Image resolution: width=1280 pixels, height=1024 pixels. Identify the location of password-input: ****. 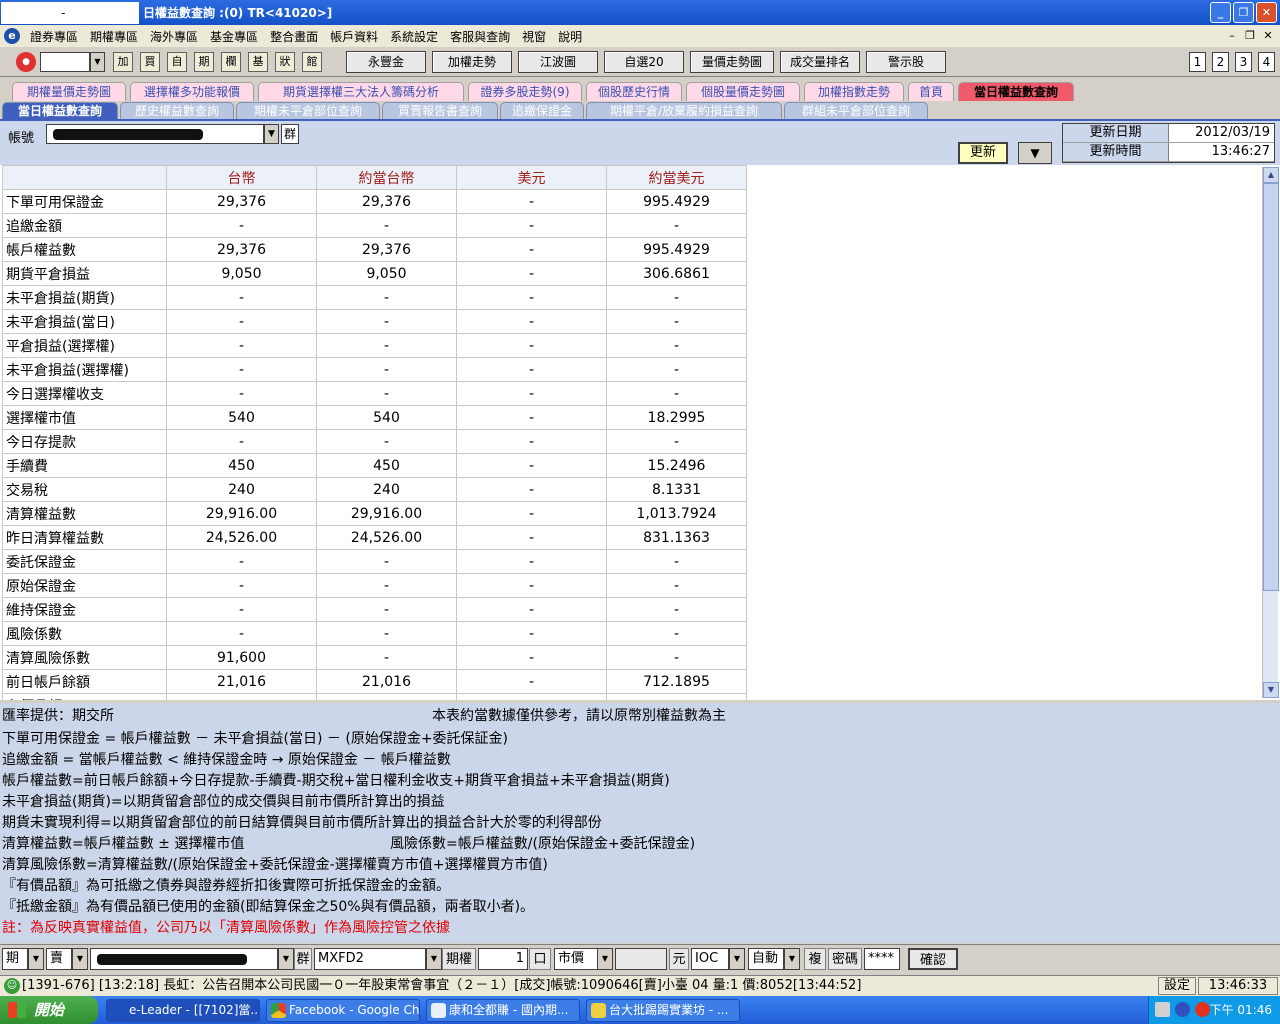
(882, 959).